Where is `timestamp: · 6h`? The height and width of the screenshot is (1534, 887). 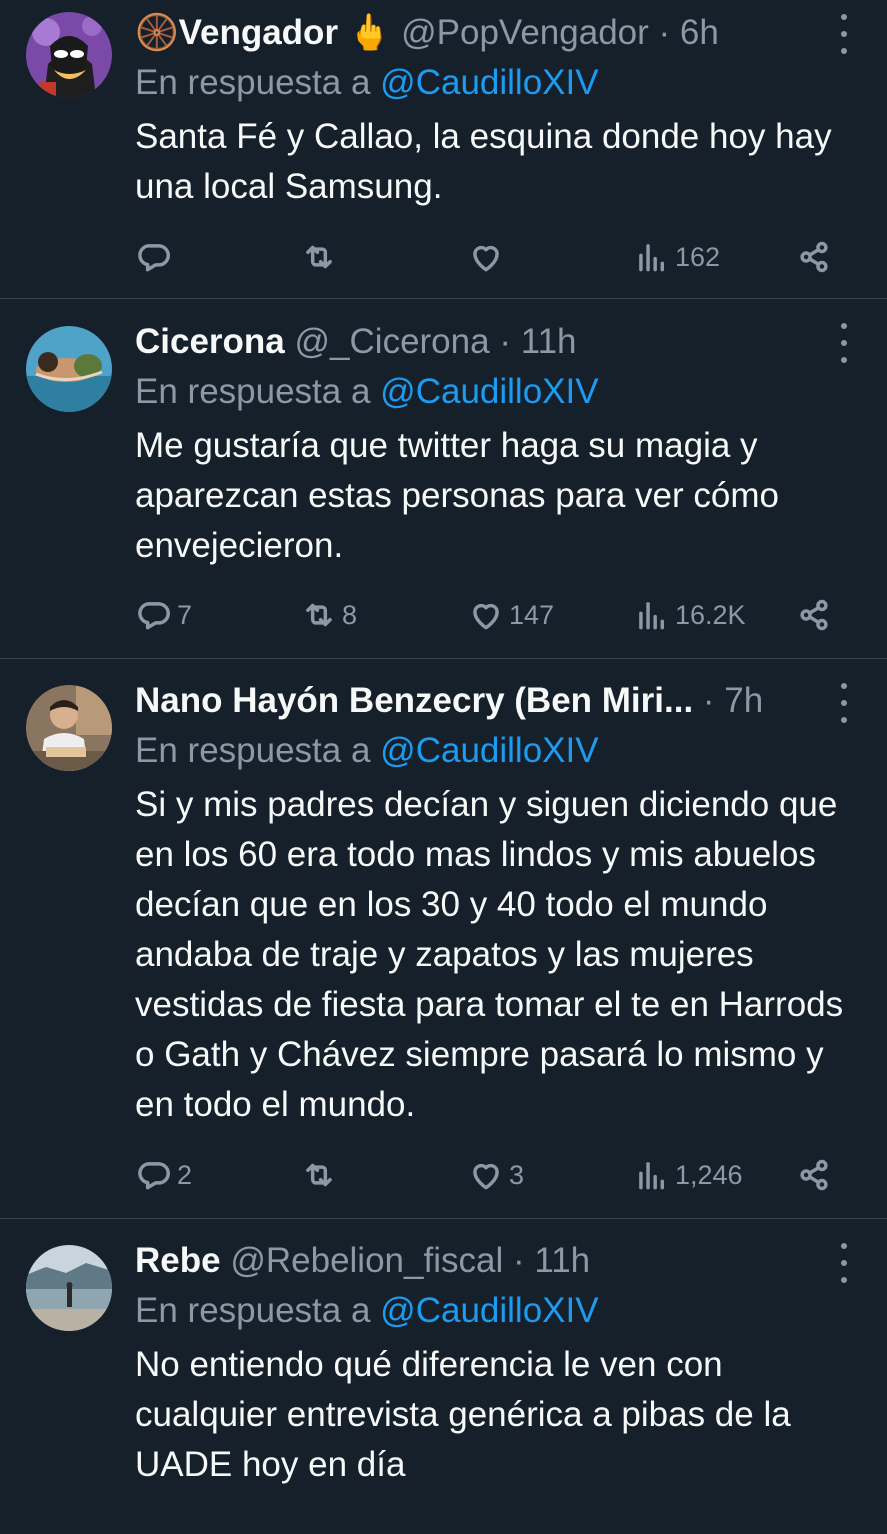
timestamp: · 6h is located at coordinates (689, 32).